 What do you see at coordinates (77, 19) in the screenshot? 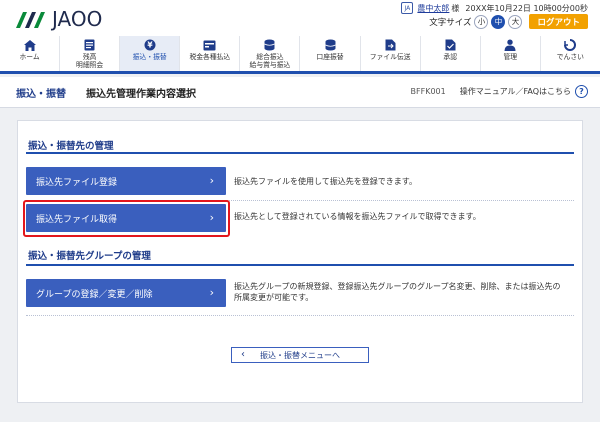
I see `logo-text: JAOO` at bounding box center [77, 19].